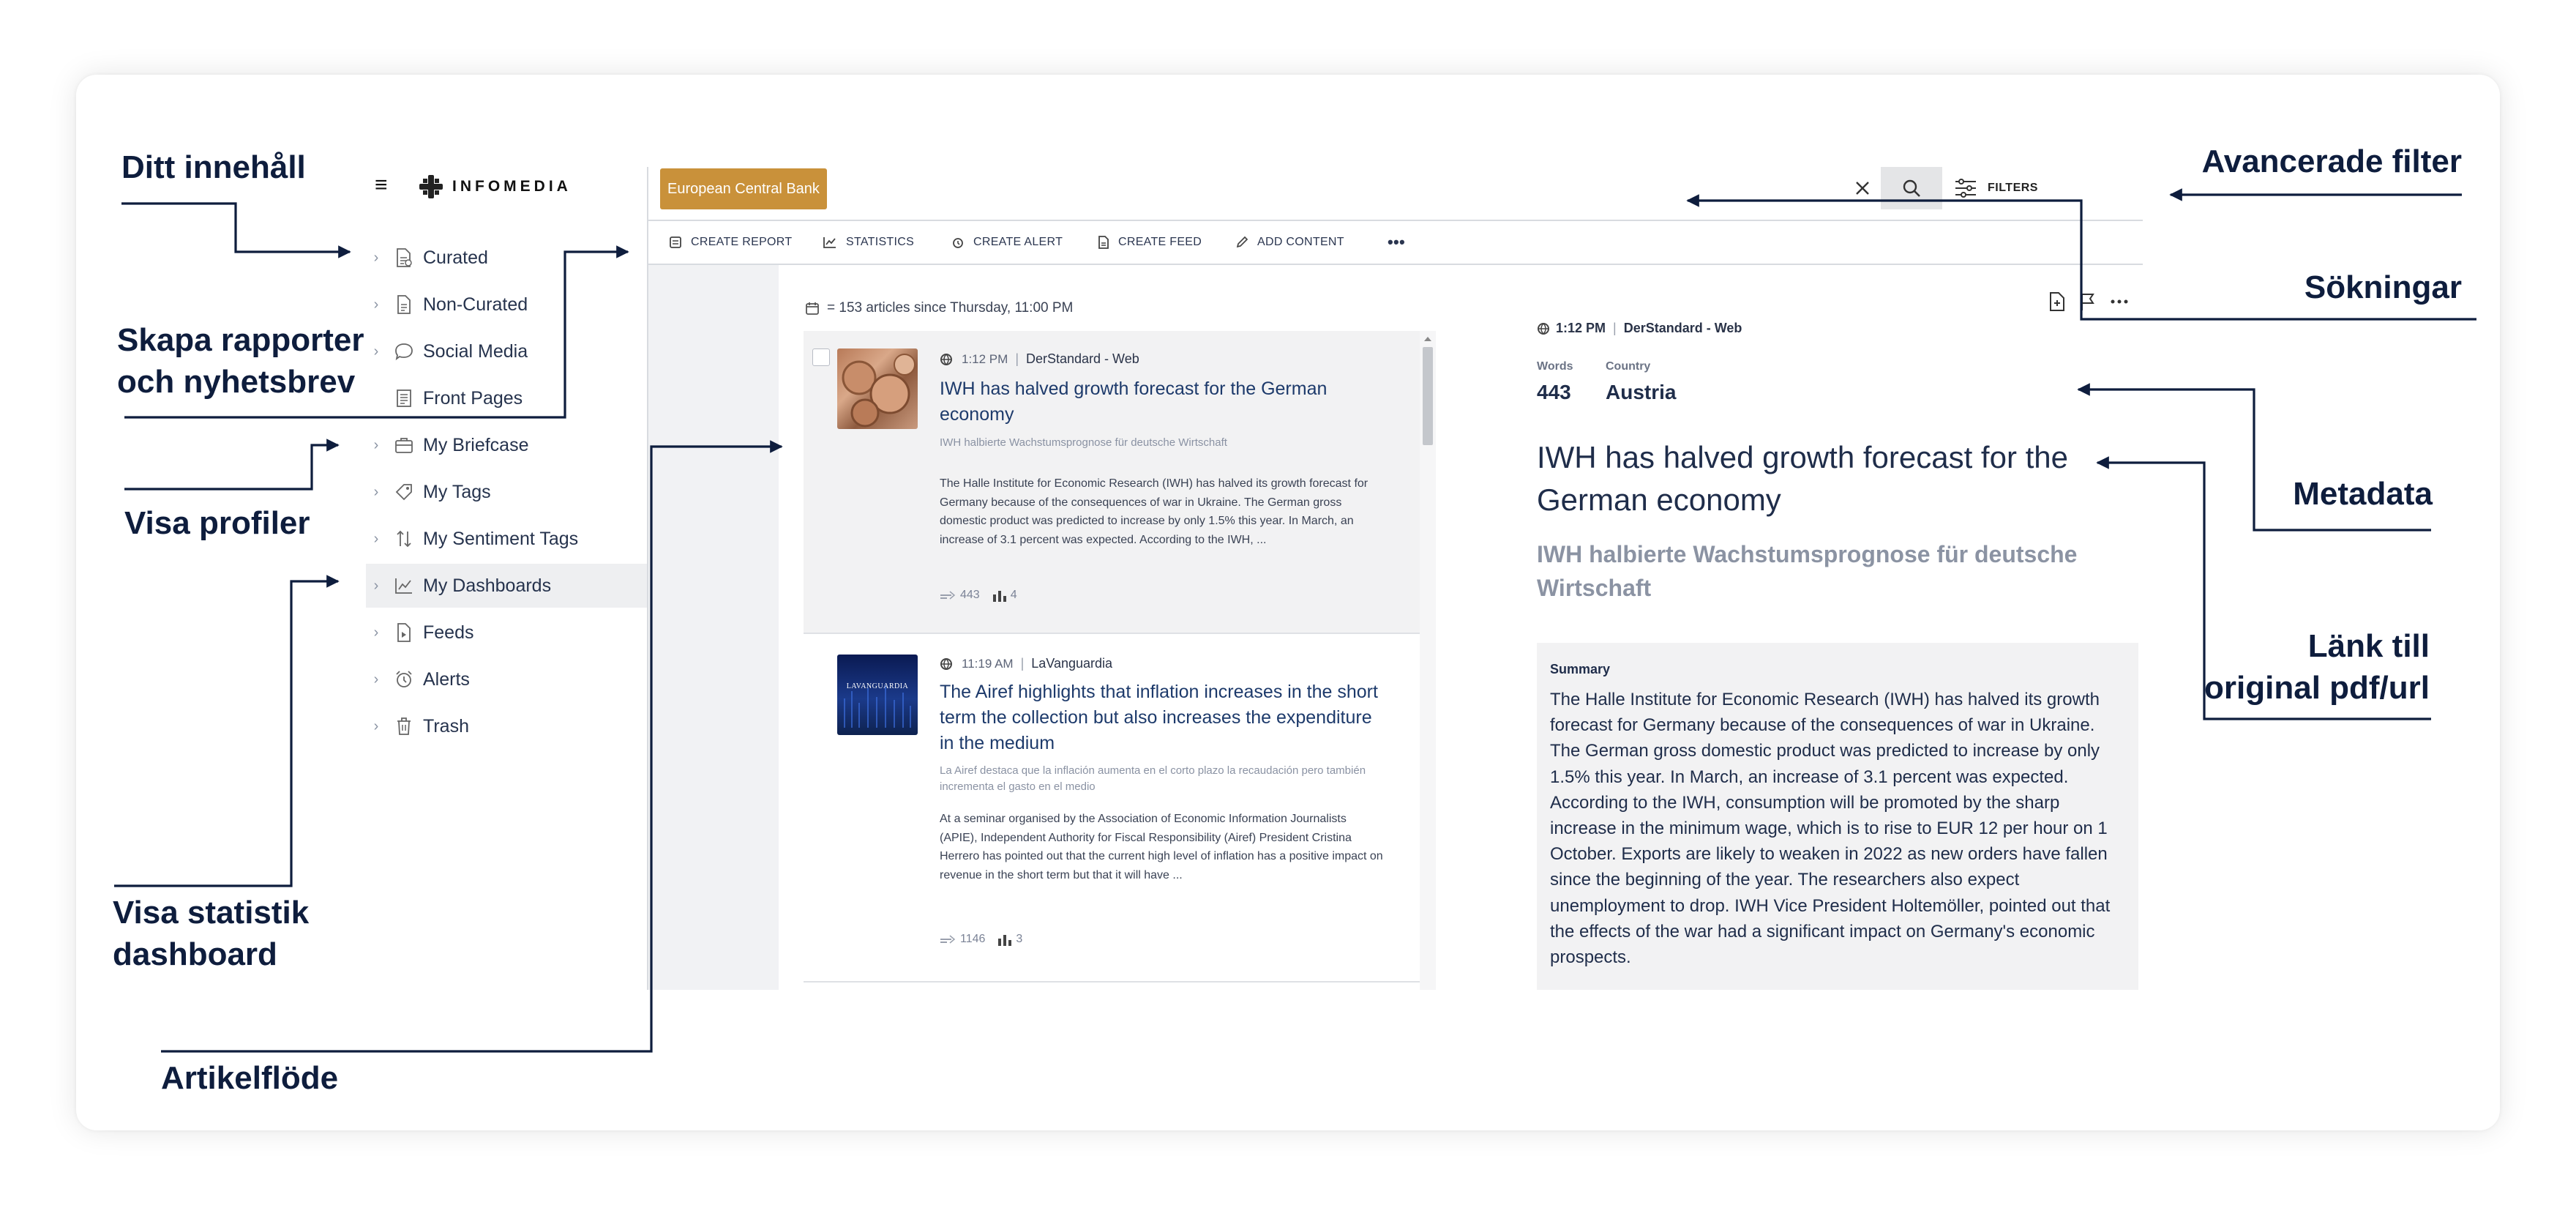  What do you see at coordinates (227, 731) in the screenshot?
I see `connector-visa-statistik` at bounding box center [227, 731].